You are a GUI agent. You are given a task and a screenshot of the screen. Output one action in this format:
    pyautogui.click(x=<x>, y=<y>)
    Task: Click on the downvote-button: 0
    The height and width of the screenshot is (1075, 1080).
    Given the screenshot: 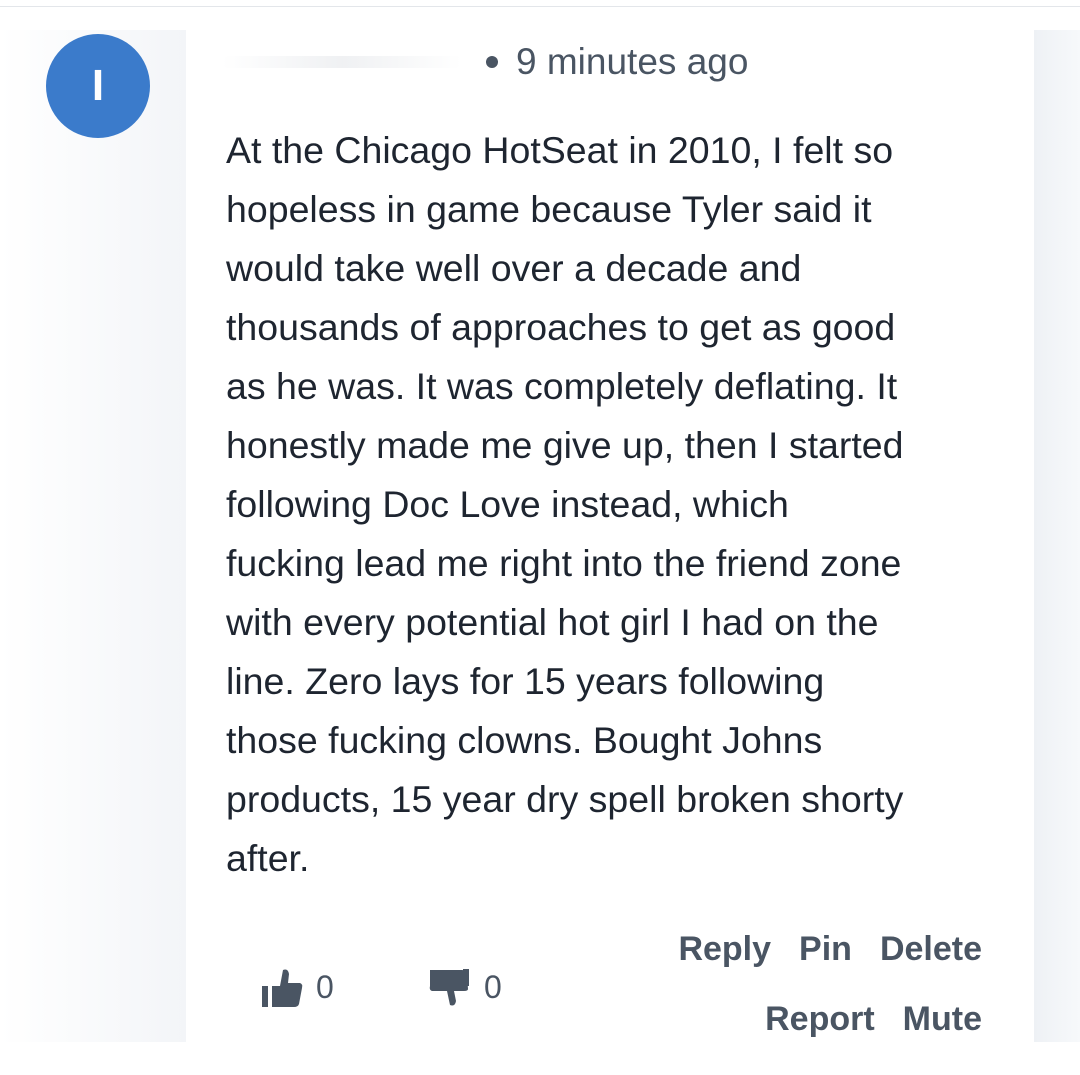 What is the action you would take?
    pyautogui.click(x=464, y=987)
    